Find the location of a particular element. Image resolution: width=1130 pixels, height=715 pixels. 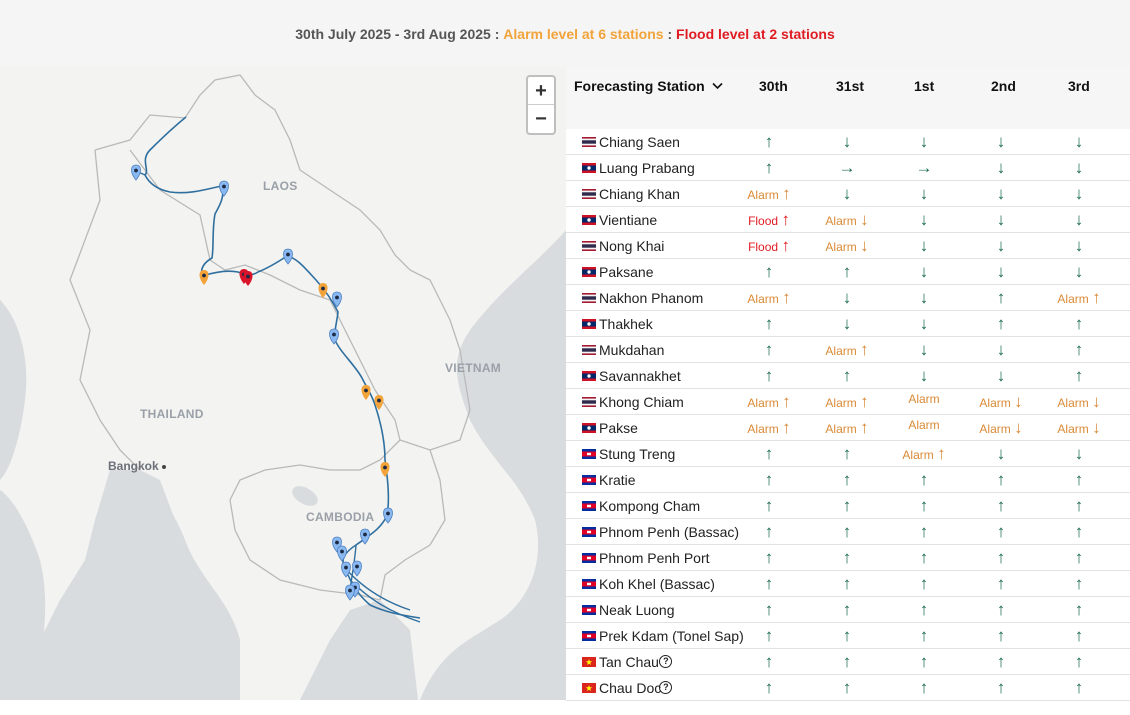

station-column-header: Forecasting Station is located at coordinates (648, 86).